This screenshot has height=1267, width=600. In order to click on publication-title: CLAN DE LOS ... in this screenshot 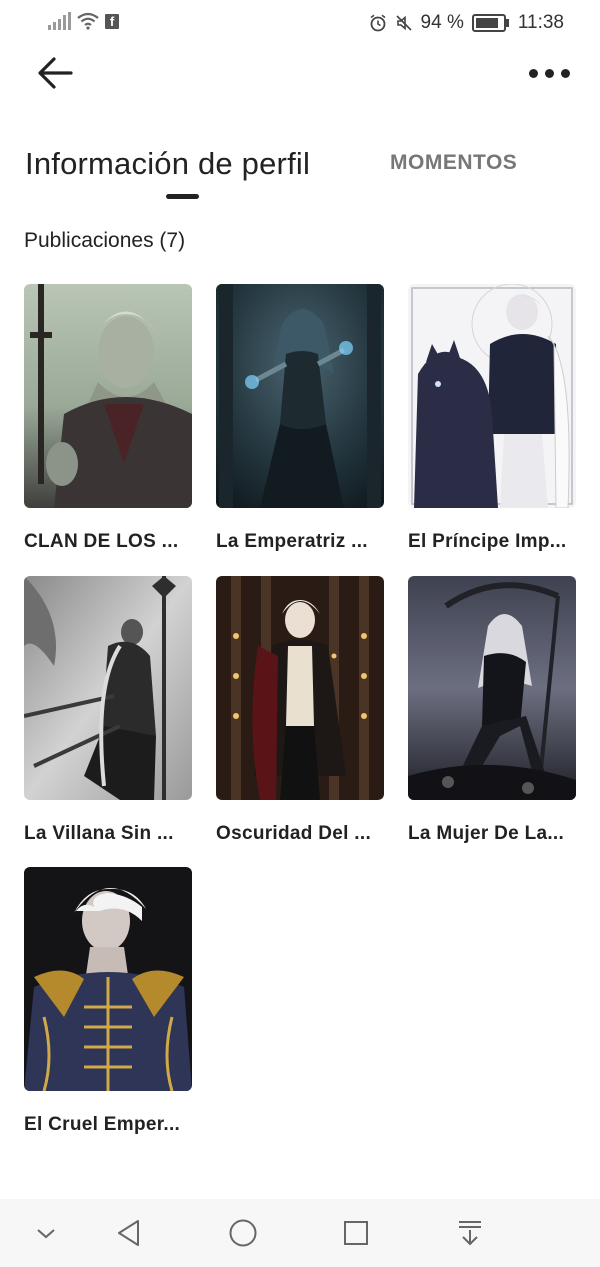, I will do `click(101, 541)`.